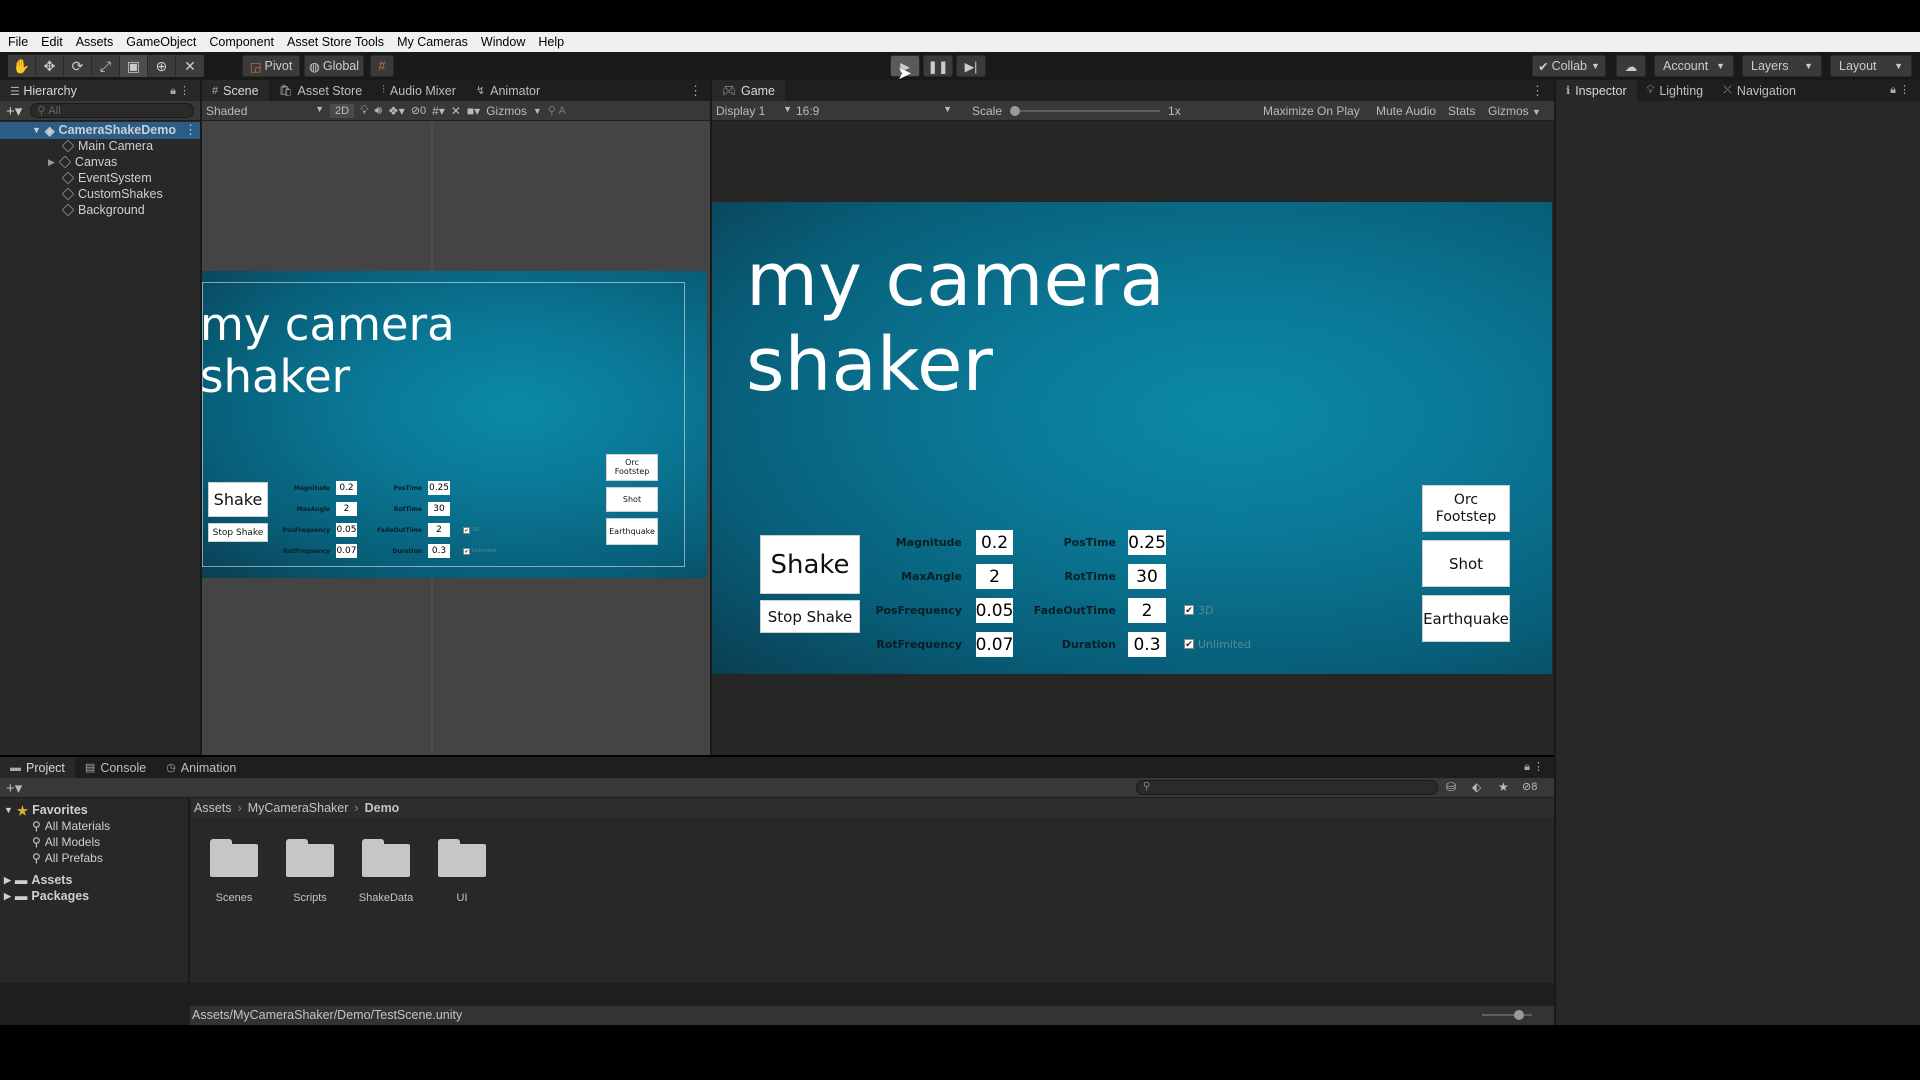  What do you see at coordinates (874, 111) in the screenshot?
I see `aspect-dropdown: 16:9 ▼` at bounding box center [874, 111].